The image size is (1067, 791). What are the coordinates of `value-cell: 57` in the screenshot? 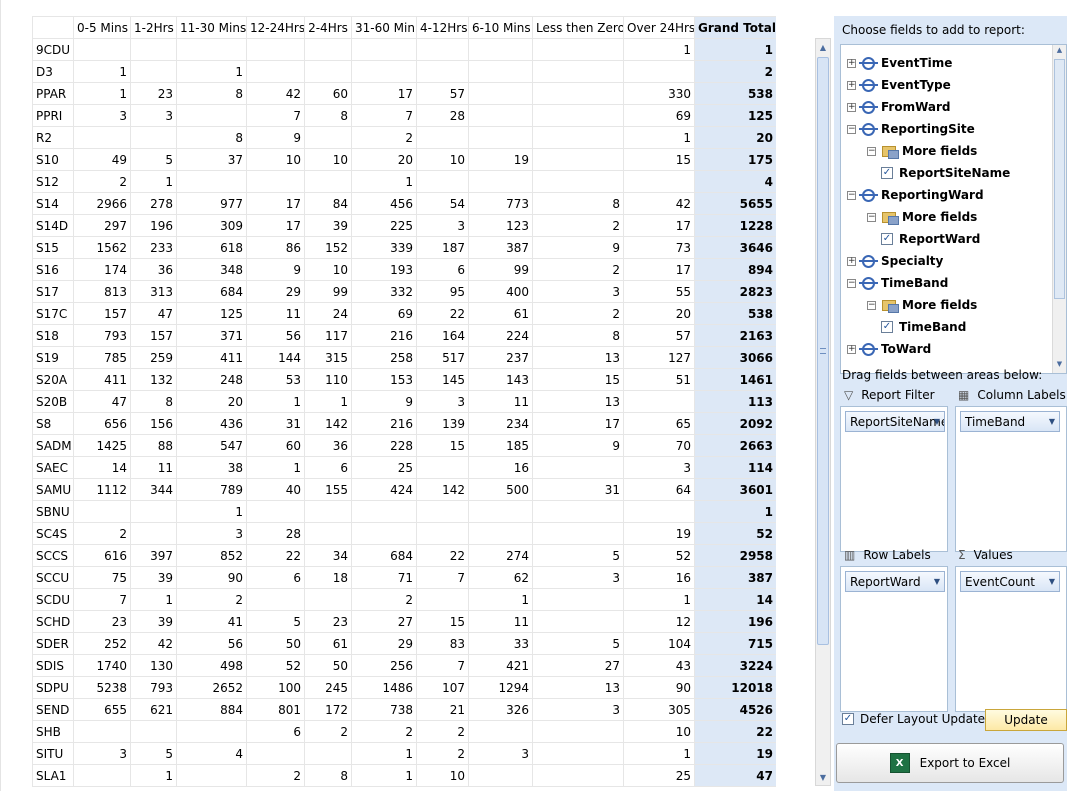 It's located at (442, 93).